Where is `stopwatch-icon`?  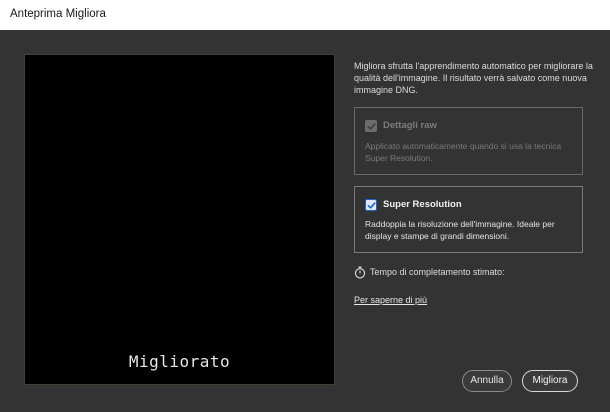
stopwatch-icon is located at coordinates (360, 272).